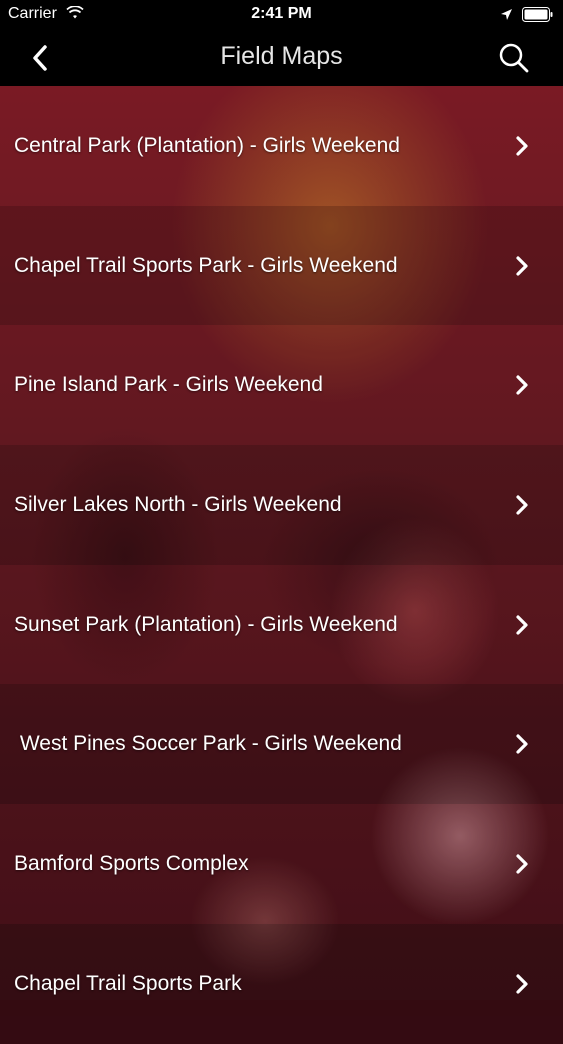 Image resolution: width=563 pixels, height=1044 pixels. Describe the element at coordinates (168, 385) in the screenshot. I see `list-item-label: Pine Island Park - Girls Weekend` at that location.